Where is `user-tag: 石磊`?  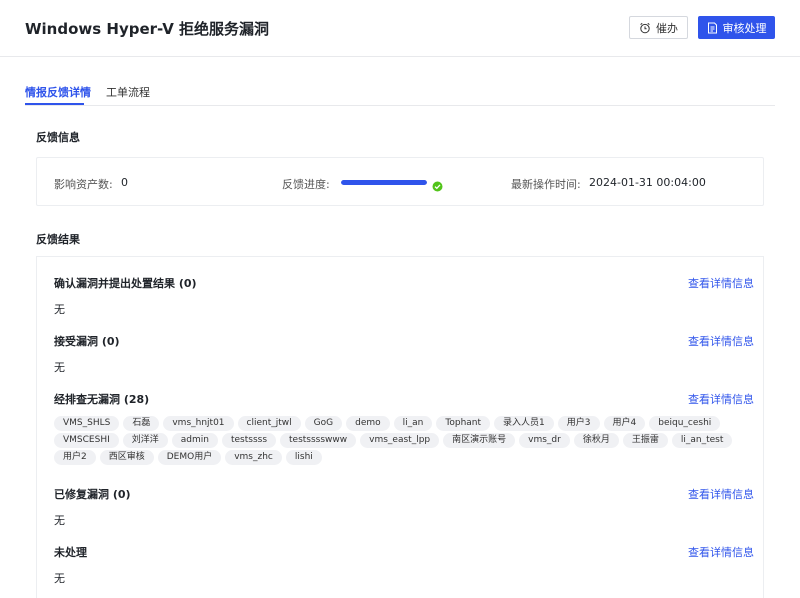
user-tag: 石磊 is located at coordinates (141, 423).